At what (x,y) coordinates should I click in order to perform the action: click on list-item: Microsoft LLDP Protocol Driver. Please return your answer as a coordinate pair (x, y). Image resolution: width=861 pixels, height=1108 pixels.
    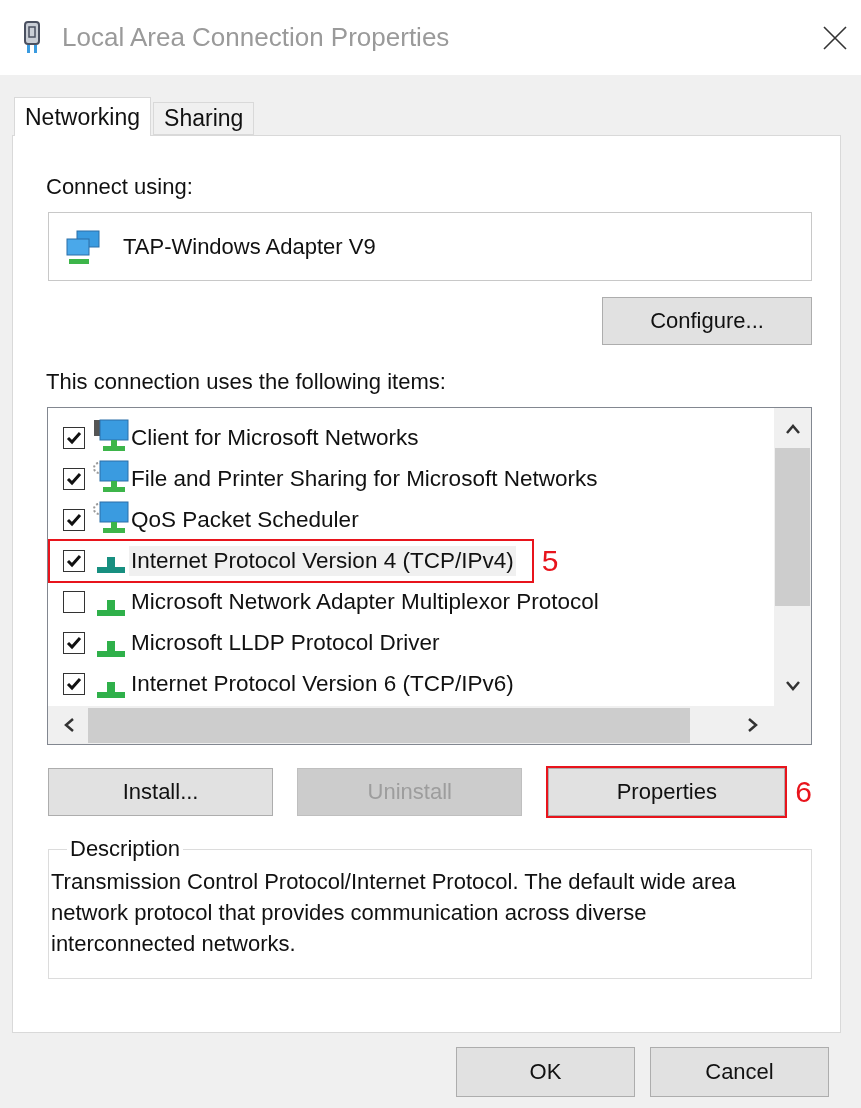
    Looking at the image, I should click on (411, 642).